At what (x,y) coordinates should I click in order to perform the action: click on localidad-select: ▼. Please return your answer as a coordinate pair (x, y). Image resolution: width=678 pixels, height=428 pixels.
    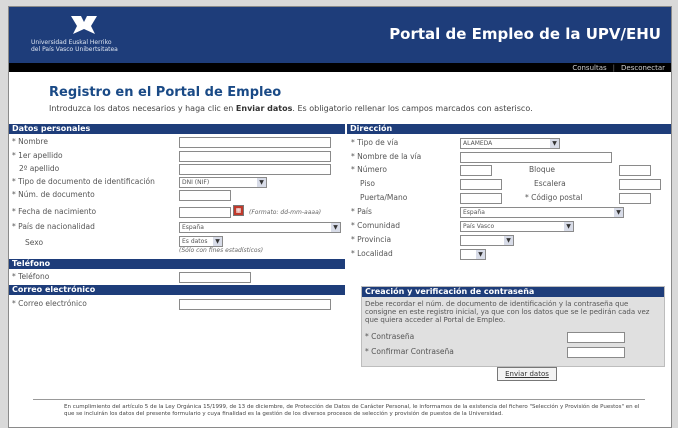
    Looking at the image, I should click on (473, 254).